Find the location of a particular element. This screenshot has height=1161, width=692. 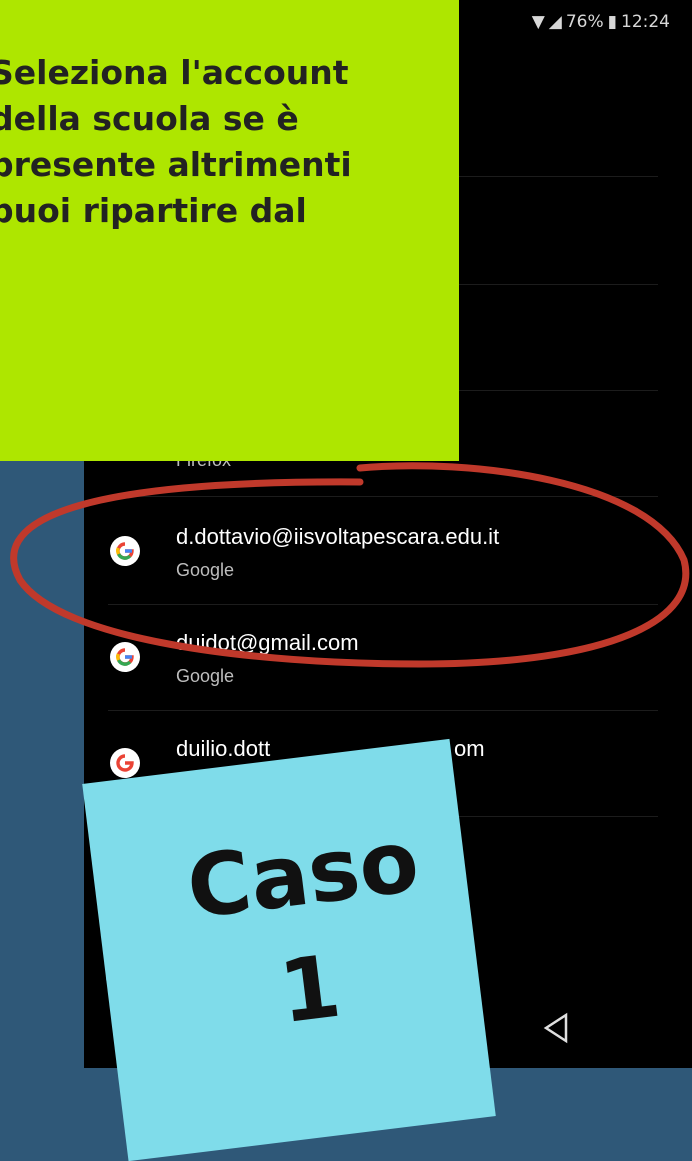

account-email-end: om is located at coordinates (469, 748).